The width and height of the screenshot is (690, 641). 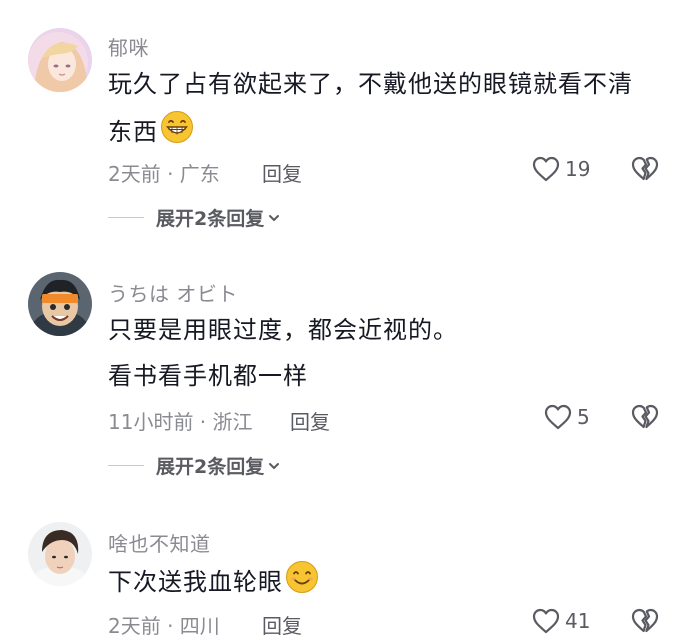 What do you see at coordinates (164, 174) in the screenshot?
I see `comment-meta: 2天前 · 广东` at bounding box center [164, 174].